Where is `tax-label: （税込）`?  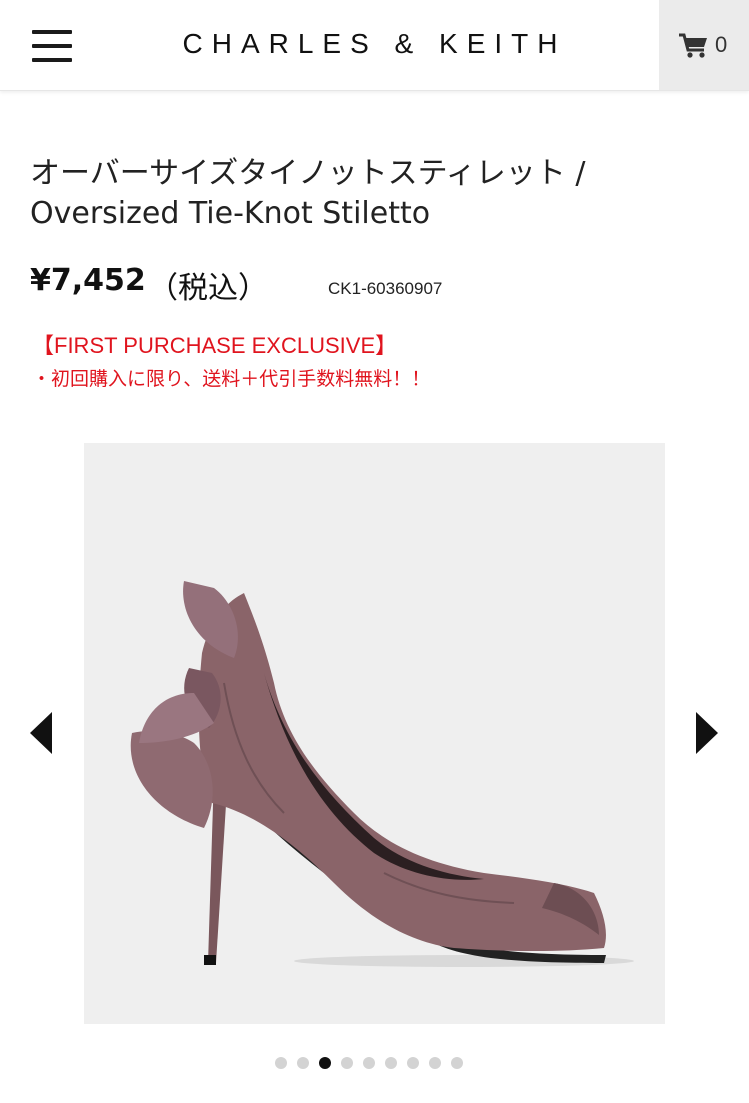
tax-label: （税込） is located at coordinates (208, 288).